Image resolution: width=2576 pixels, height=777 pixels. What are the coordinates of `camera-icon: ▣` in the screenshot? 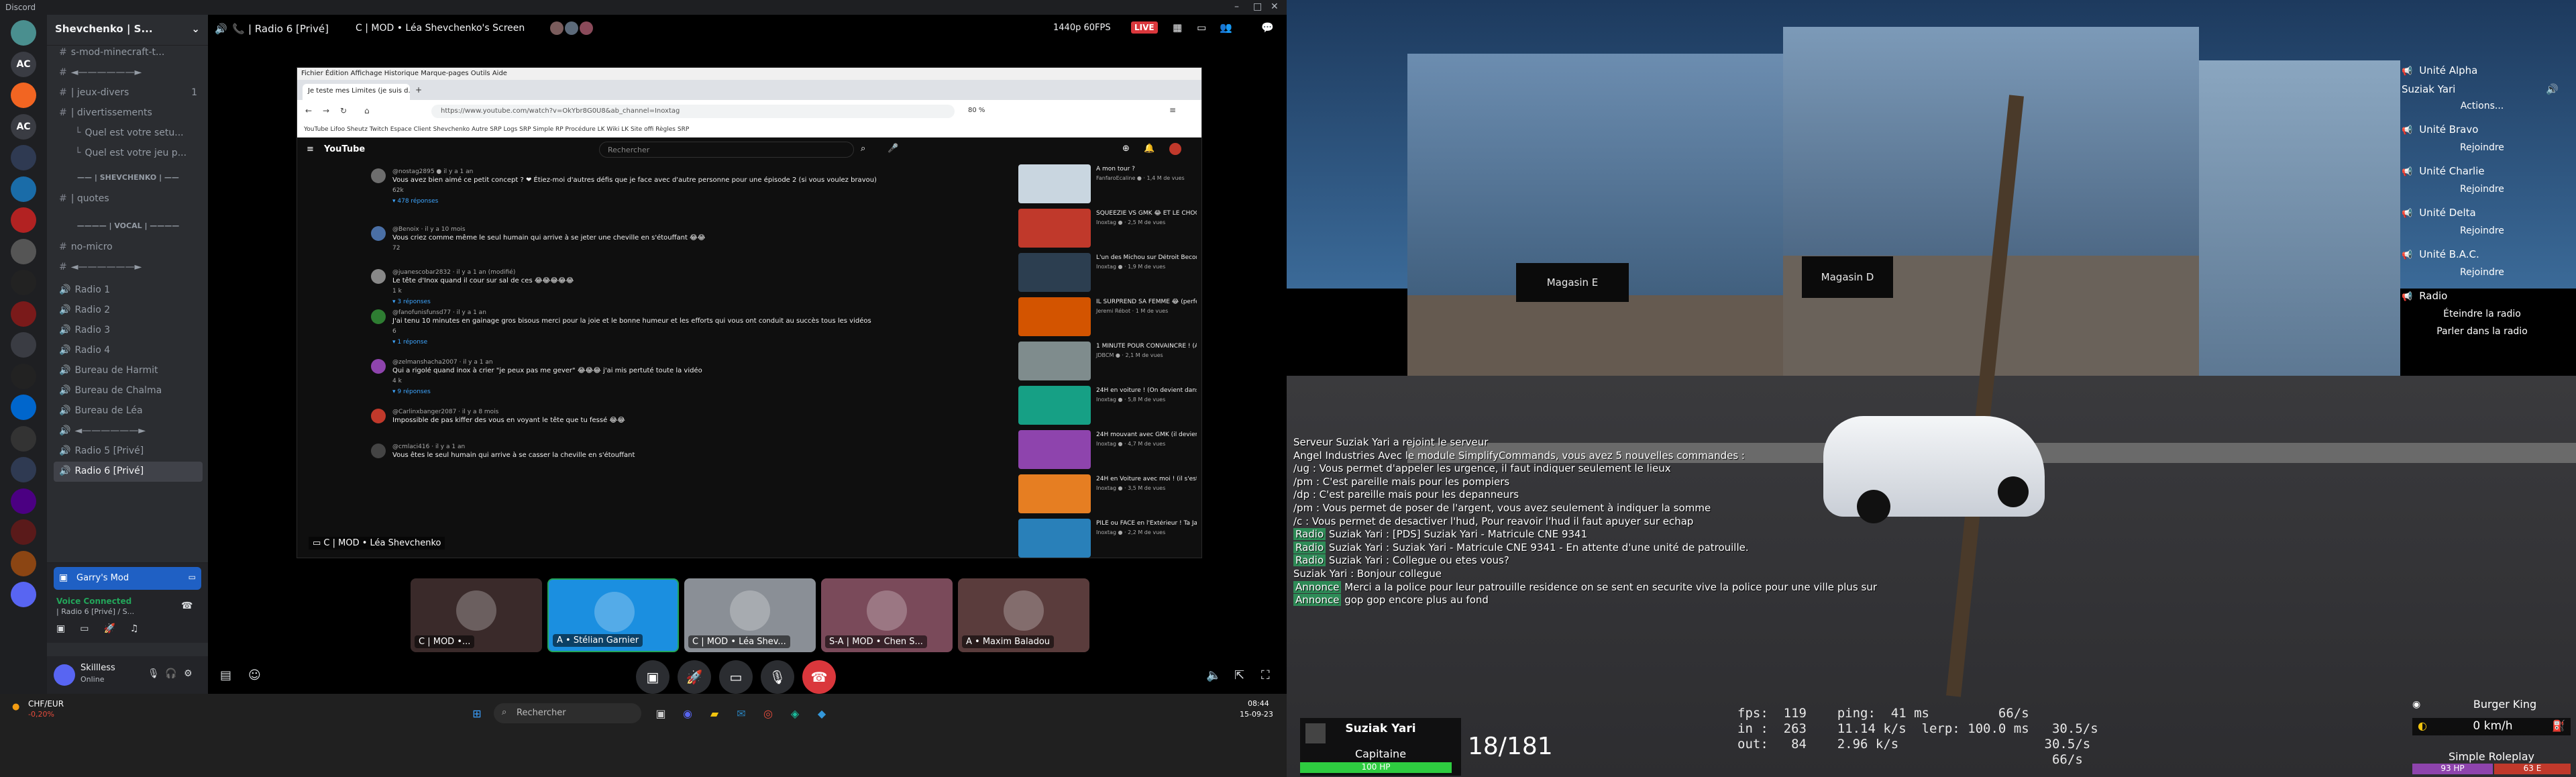 It's located at (60, 631).